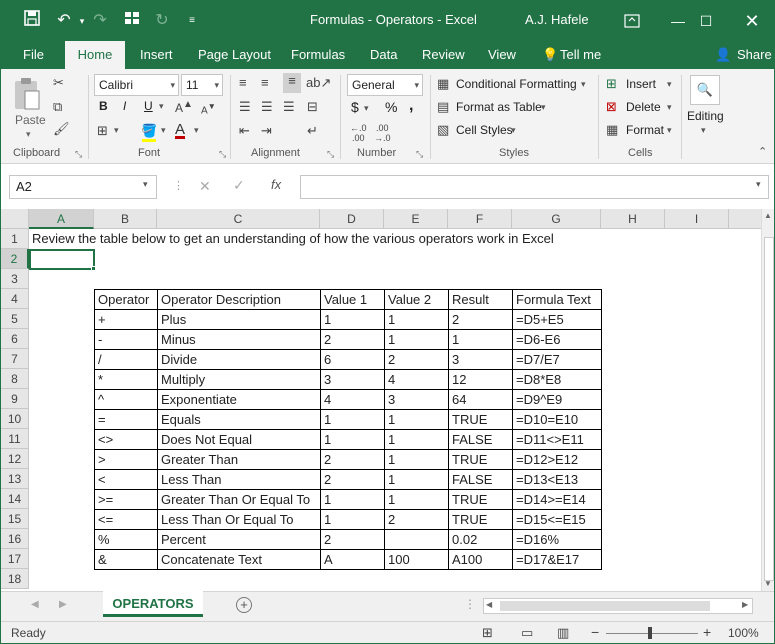  What do you see at coordinates (743, 633) in the screenshot?
I see `zoom-level: 100%` at bounding box center [743, 633].